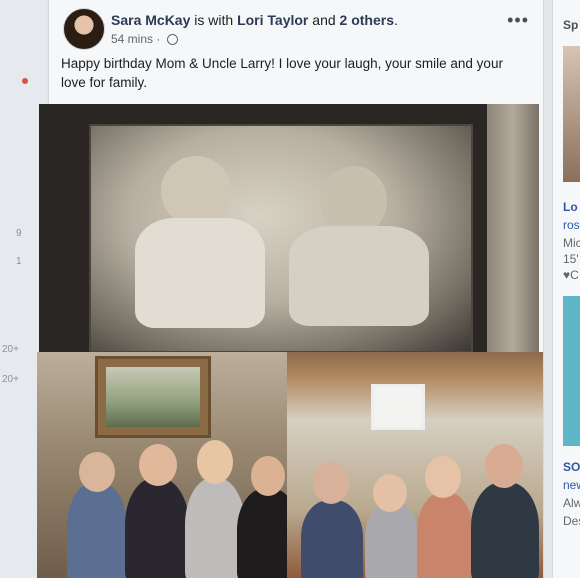 Image resolution: width=580 pixels, height=578 pixels. I want to click on notification-dot, so click(25, 81).